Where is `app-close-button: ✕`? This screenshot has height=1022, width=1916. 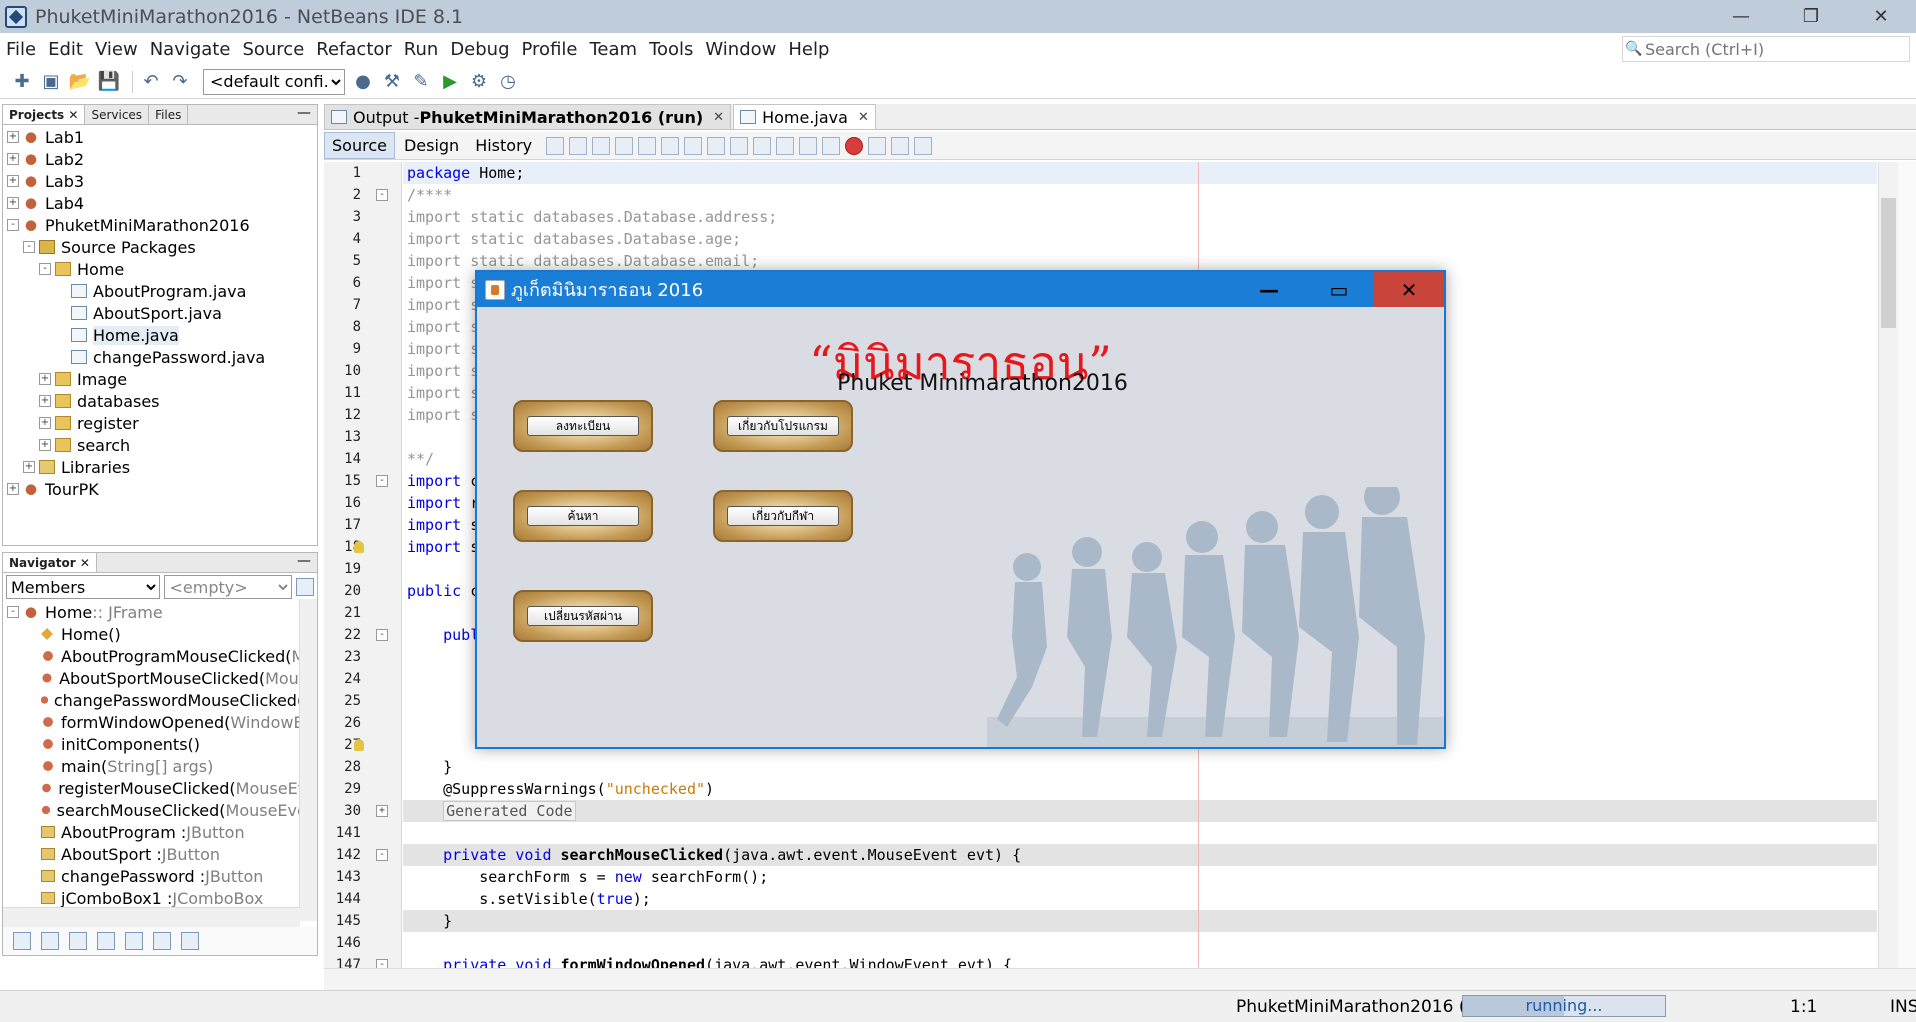 app-close-button: ✕ is located at coordinates (1409, 289).